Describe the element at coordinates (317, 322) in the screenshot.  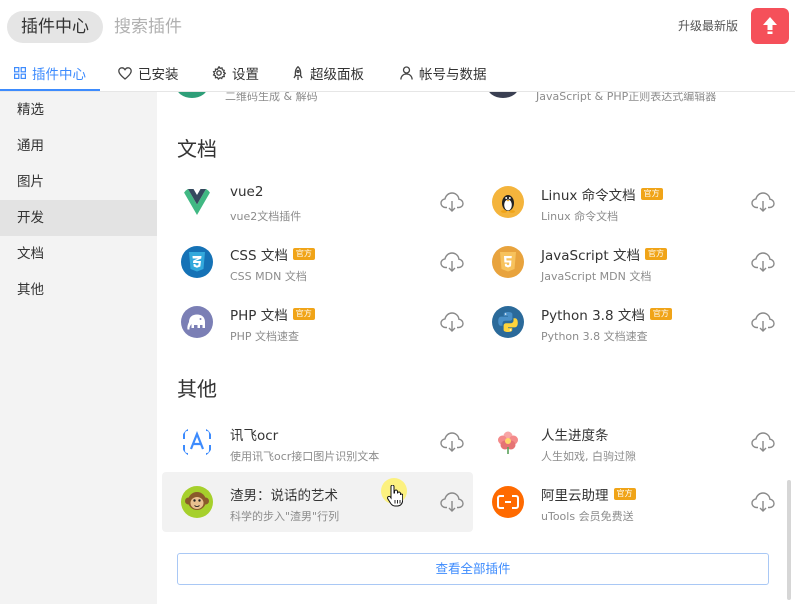
I see `plugin-card-php-docs: PHP 文档 官方 PHP 文档速查` at that location.